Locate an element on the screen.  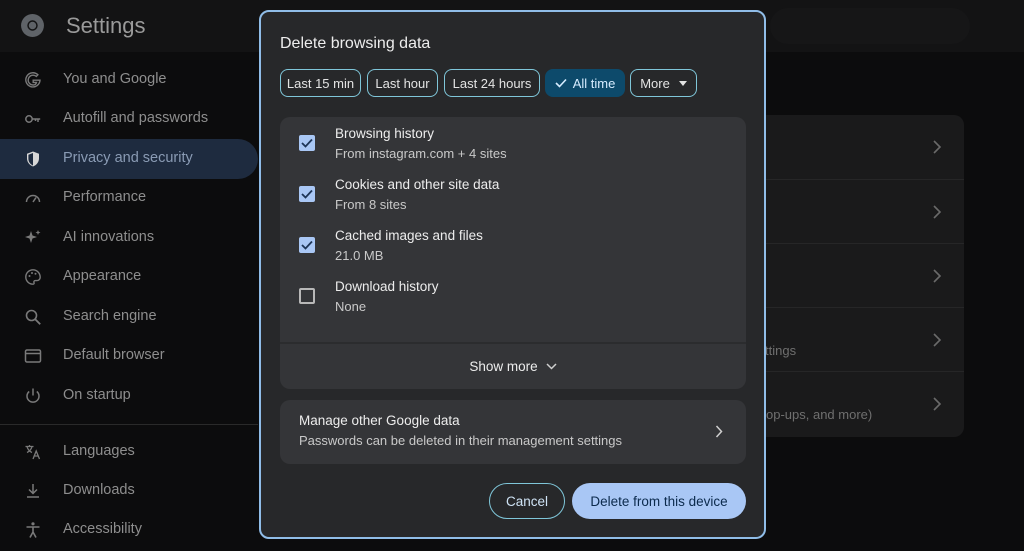
power-icon is located at coordinates (33, 395).